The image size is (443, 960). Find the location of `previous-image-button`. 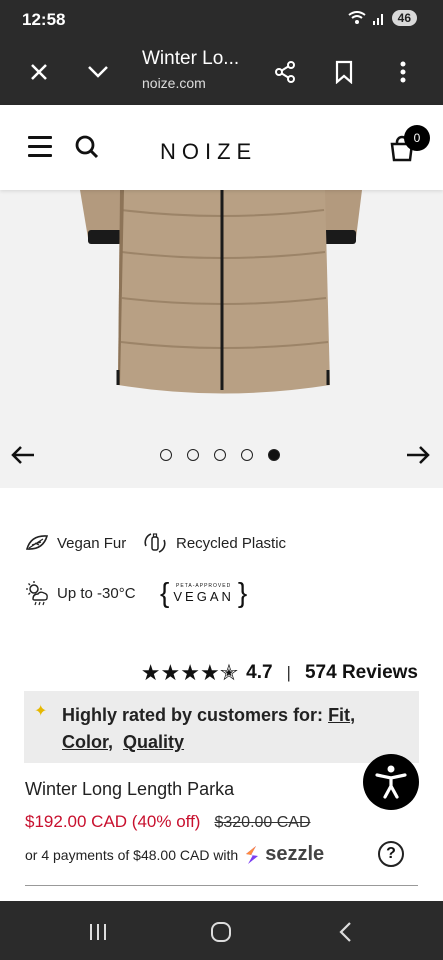

previous-image-button is located at coordinates (25, 455).